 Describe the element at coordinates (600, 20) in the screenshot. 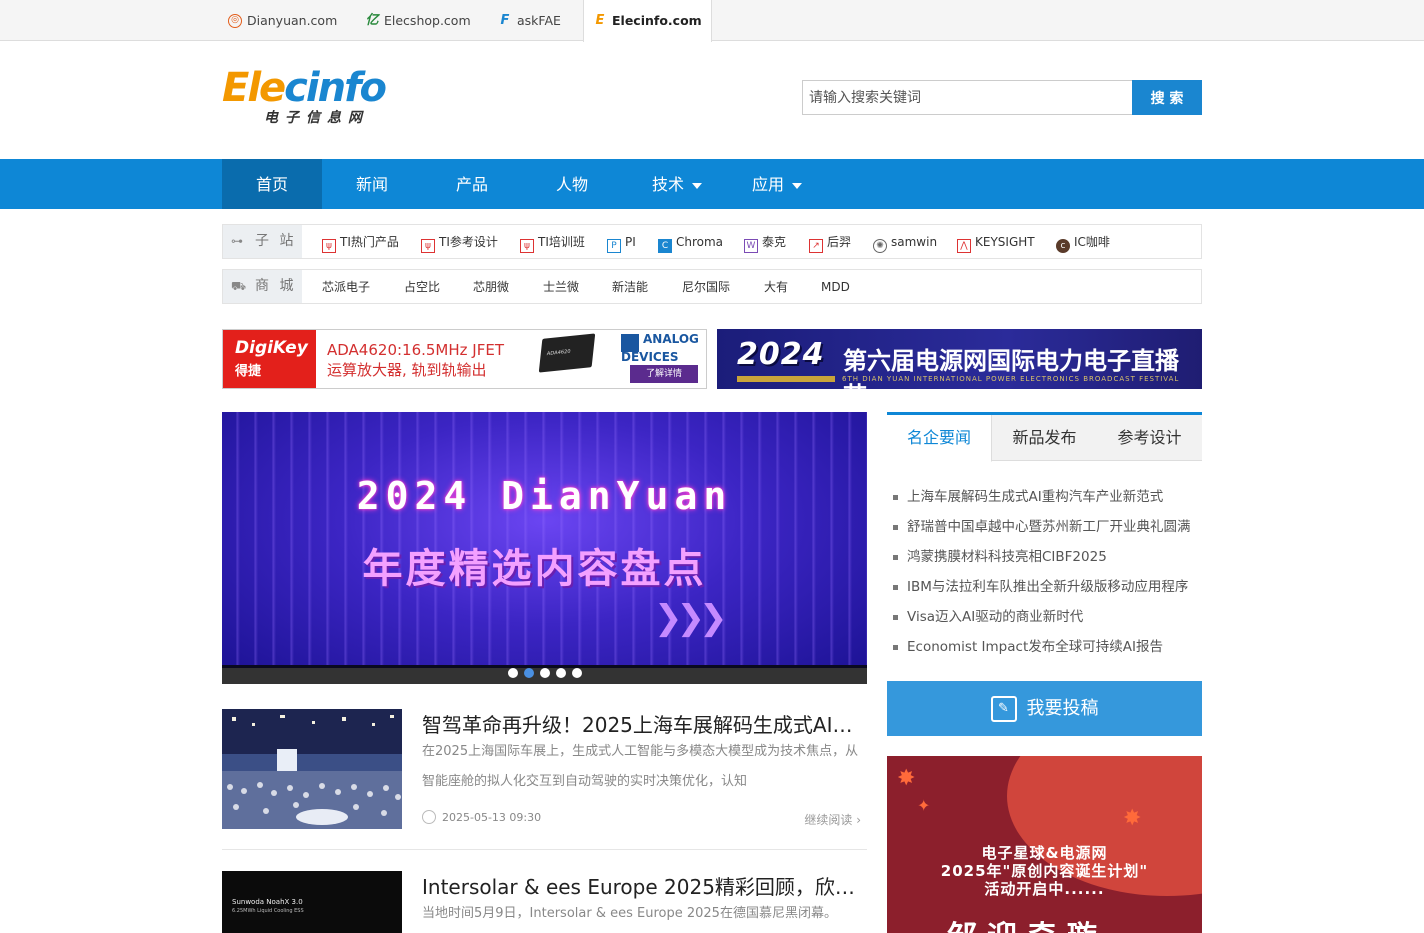

I see `elecinfo-icon: E` at that location.